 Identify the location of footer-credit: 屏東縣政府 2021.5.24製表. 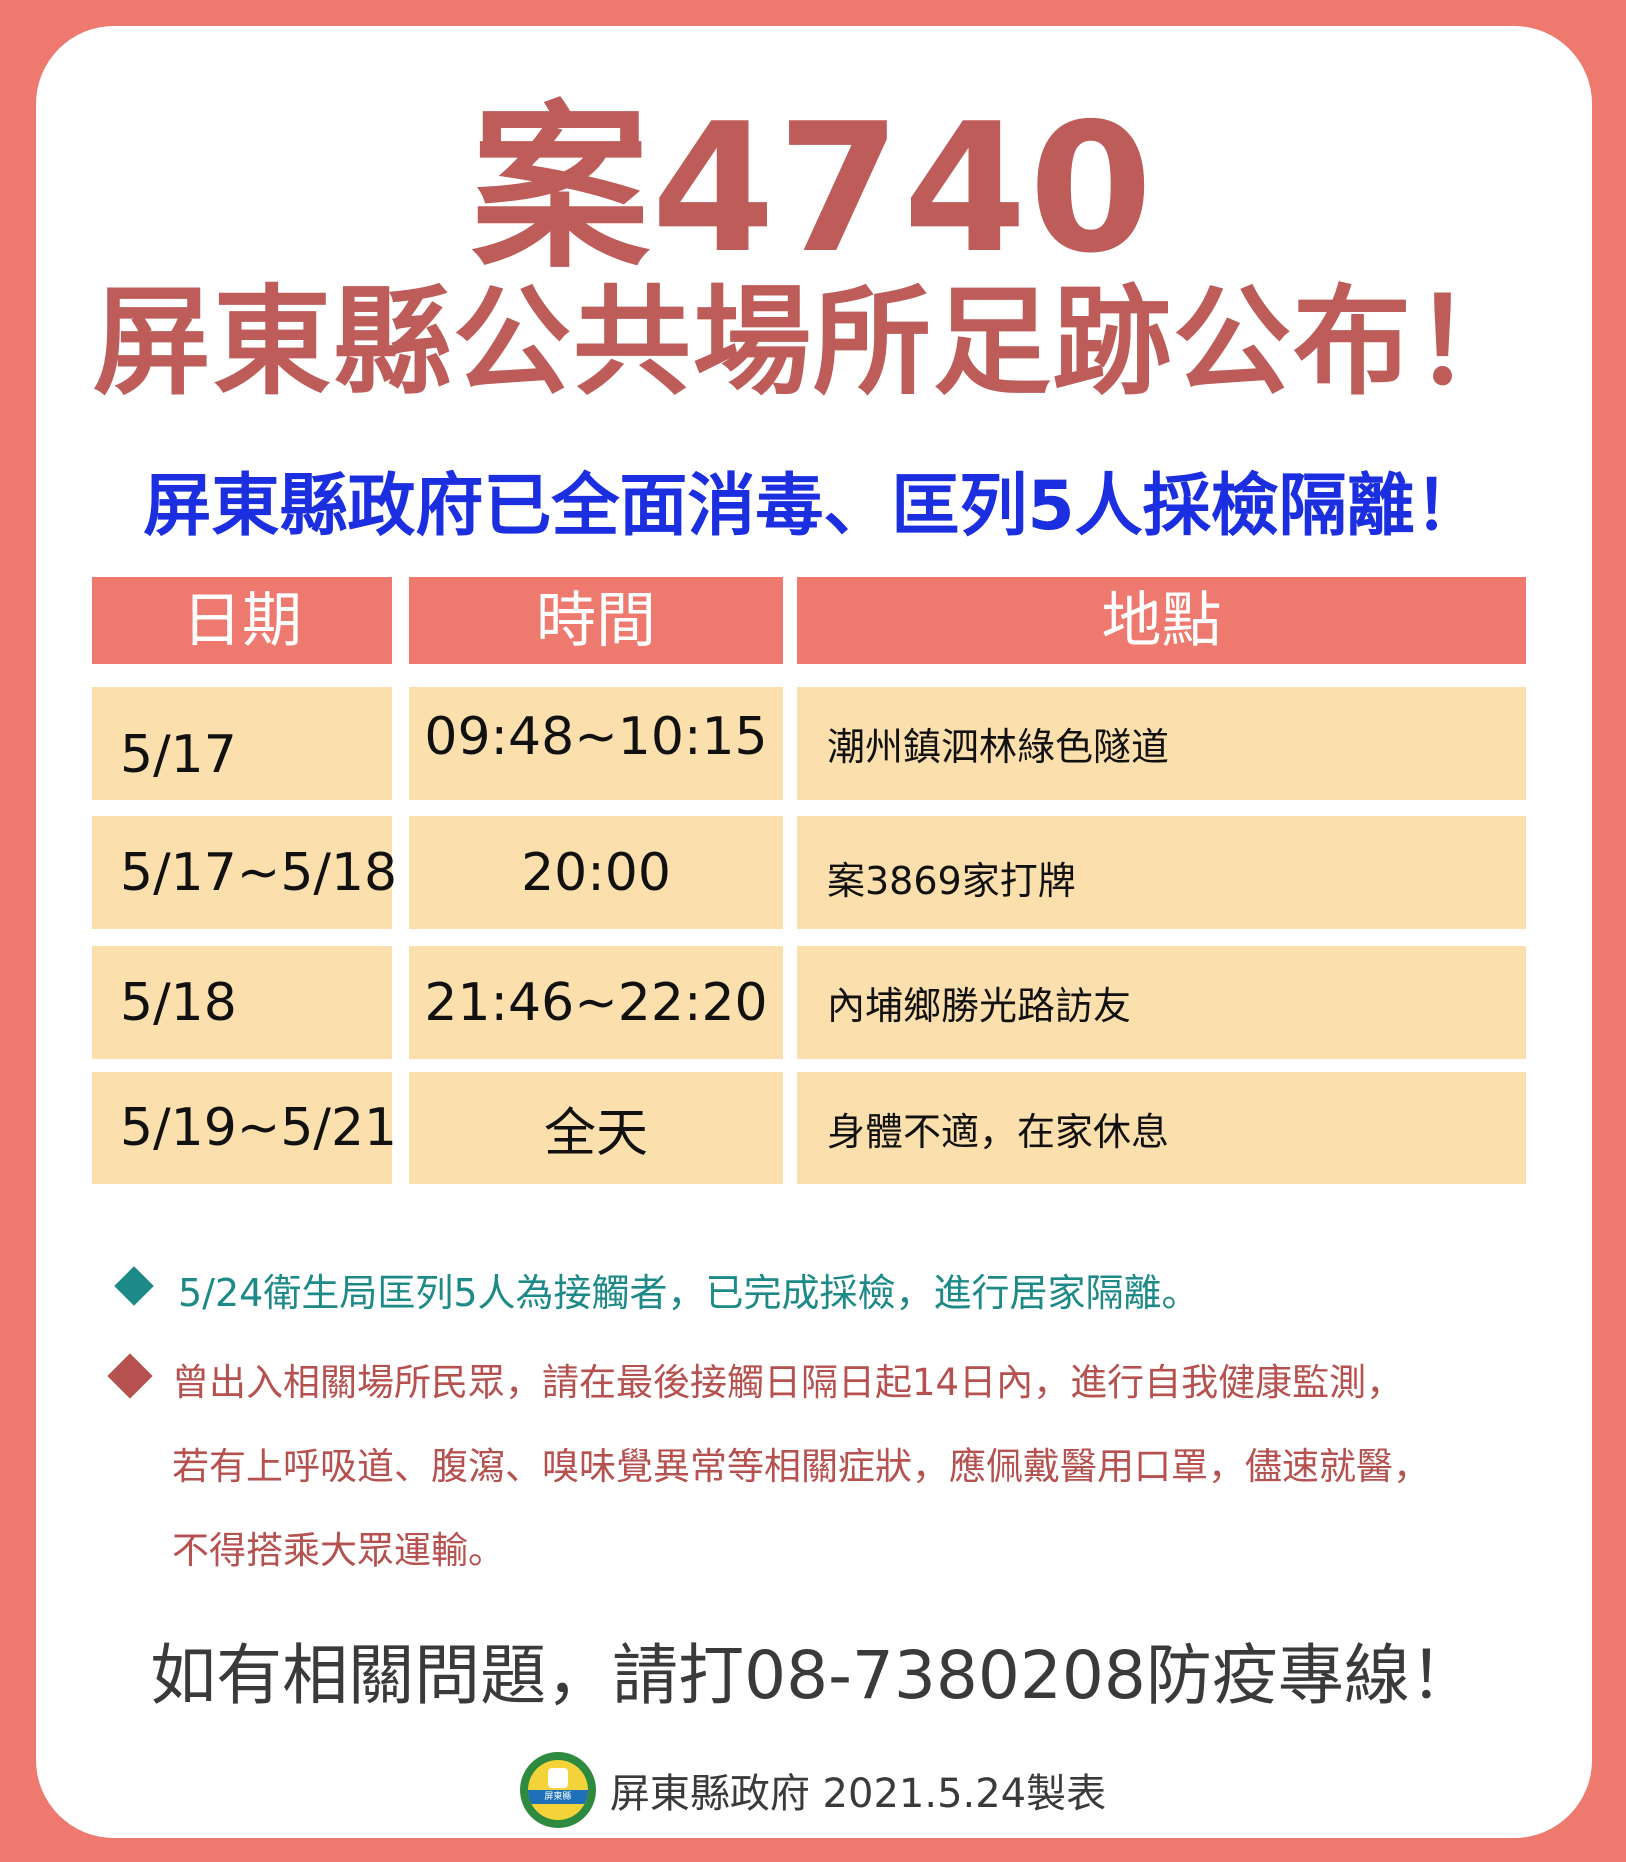
(858, 1794).